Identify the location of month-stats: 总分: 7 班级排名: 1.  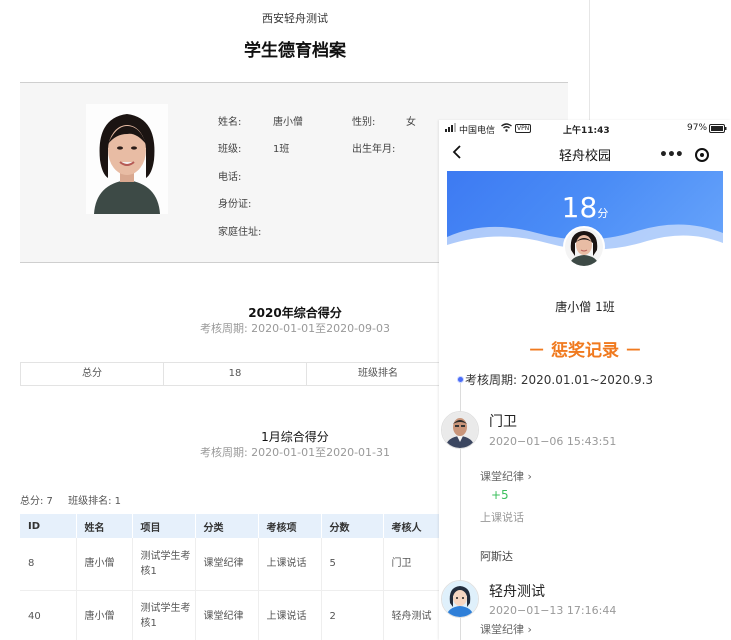
(70, 499).